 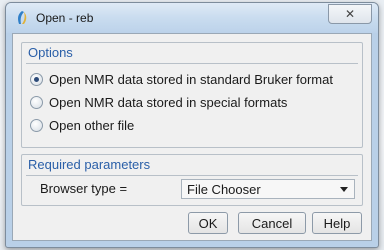 I want to click on close-button: ✕, so click(x=350, y=14).